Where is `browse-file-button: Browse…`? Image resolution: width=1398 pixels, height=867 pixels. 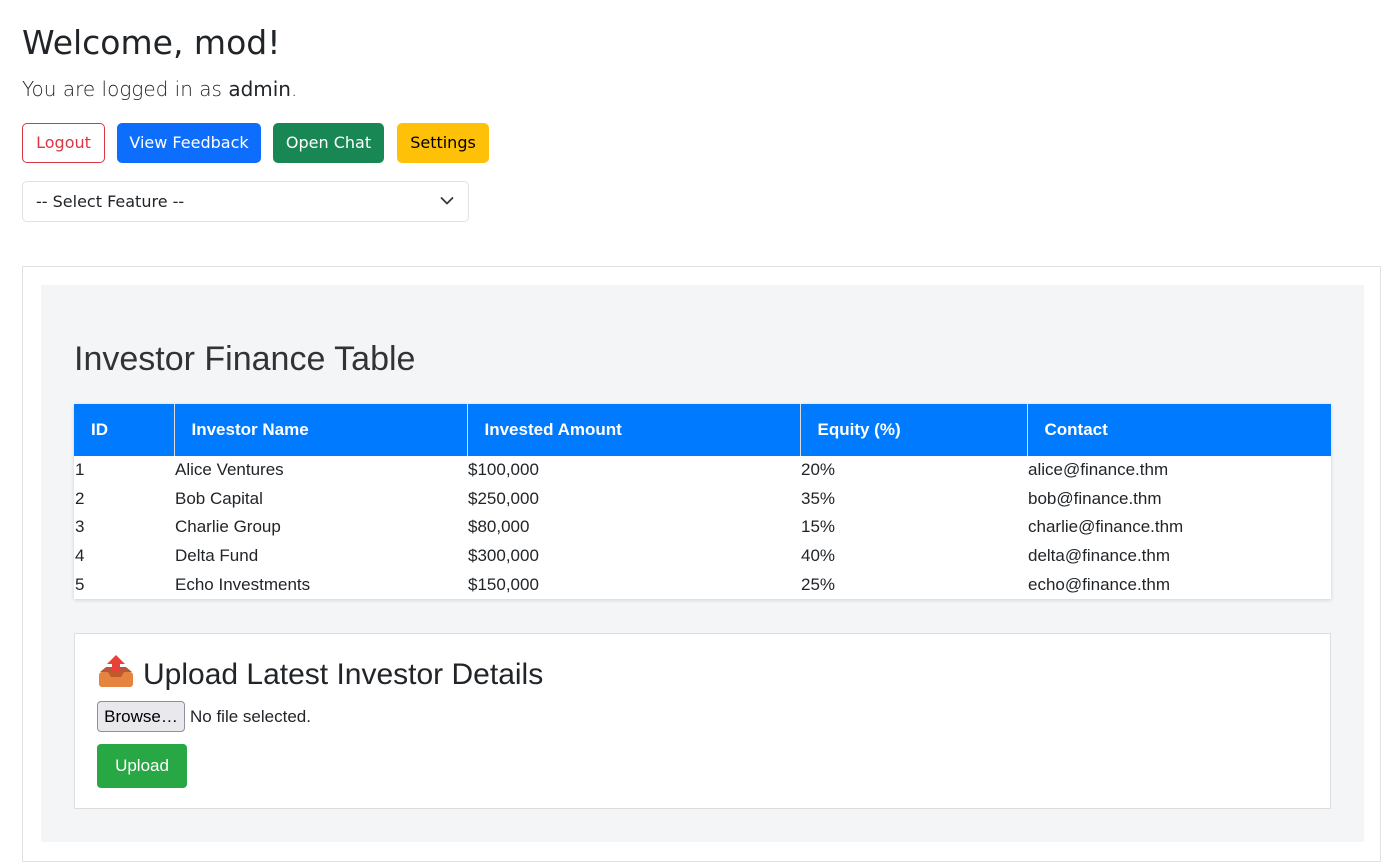 browse-file-button: Browse… is located at coordinates (141, 716).